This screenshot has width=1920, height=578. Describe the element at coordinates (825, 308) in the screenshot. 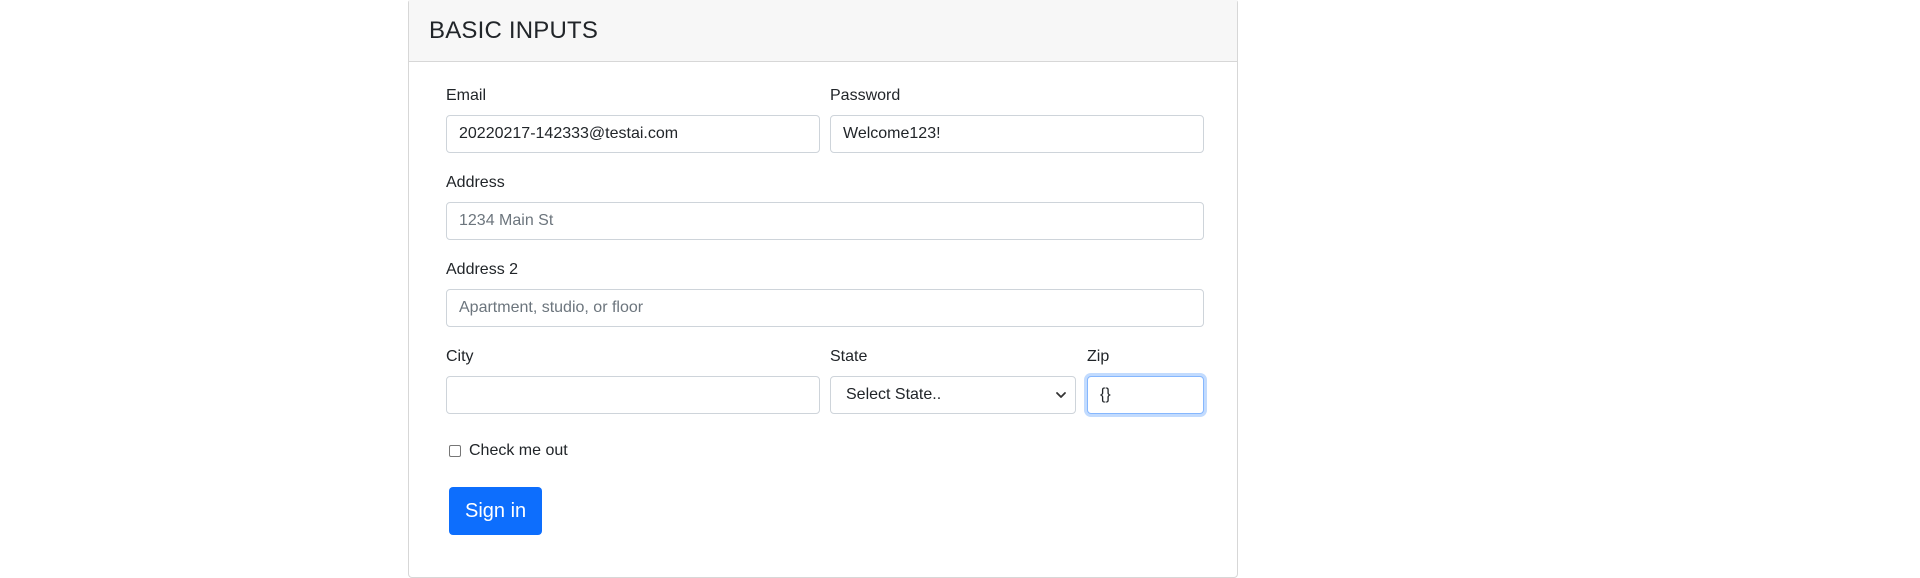

I see `address2-input` at that location.